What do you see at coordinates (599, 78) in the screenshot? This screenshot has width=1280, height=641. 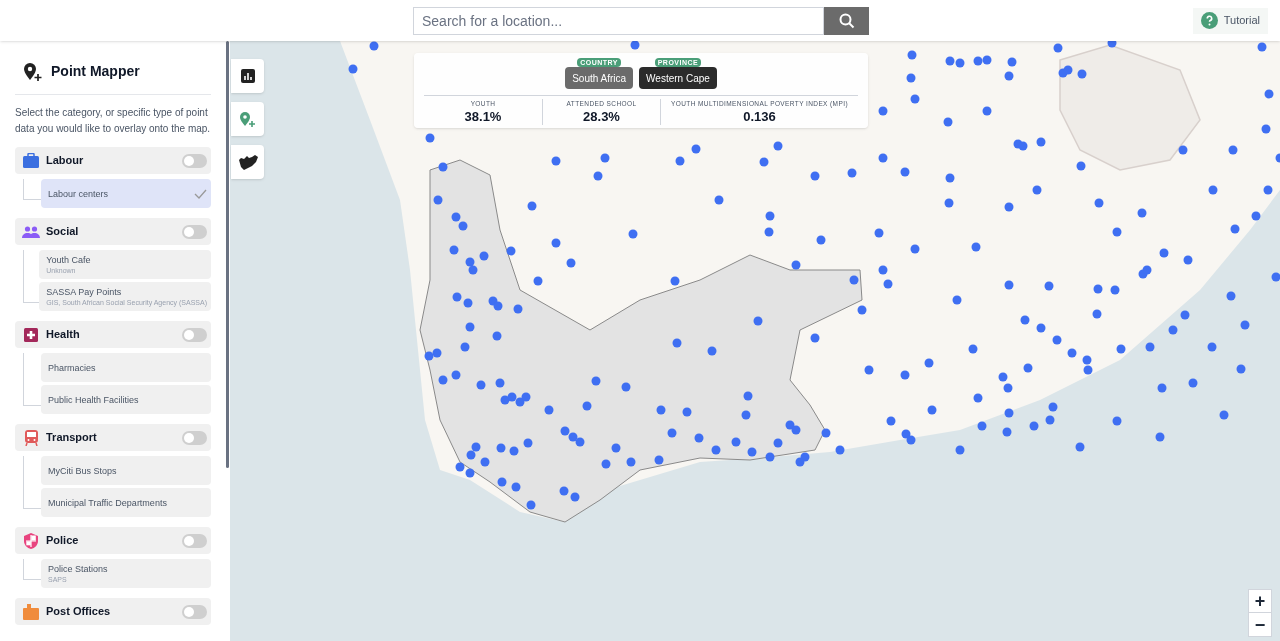 I see `area-breadcrumb: South Africa` at bounding box center [599, 78].